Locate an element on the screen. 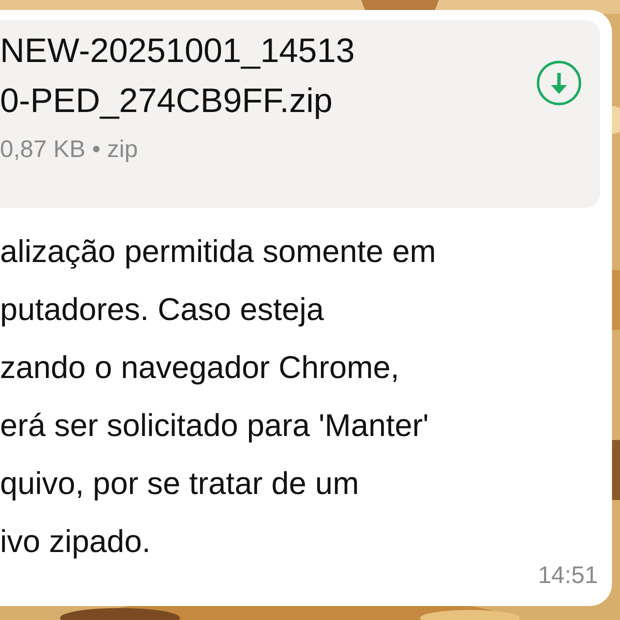  file-size: 0,87 KB • zip is located at coordinates (69, 150).